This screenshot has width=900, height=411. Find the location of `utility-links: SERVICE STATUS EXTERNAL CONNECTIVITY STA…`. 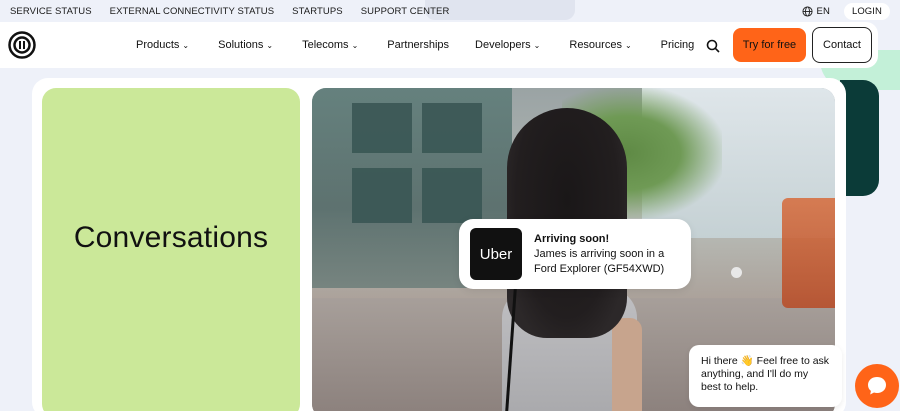

utility-links: SERVICE STATUS EXTERNAL CONNECTIVITY STA… is located at coordinates (229, 11).